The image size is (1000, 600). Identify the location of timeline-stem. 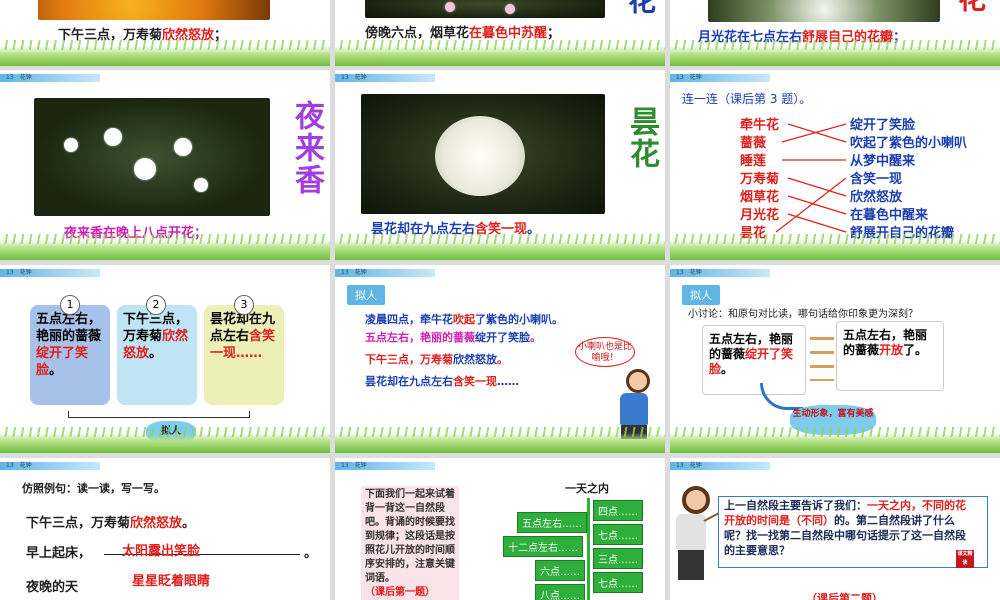
(588, 549).